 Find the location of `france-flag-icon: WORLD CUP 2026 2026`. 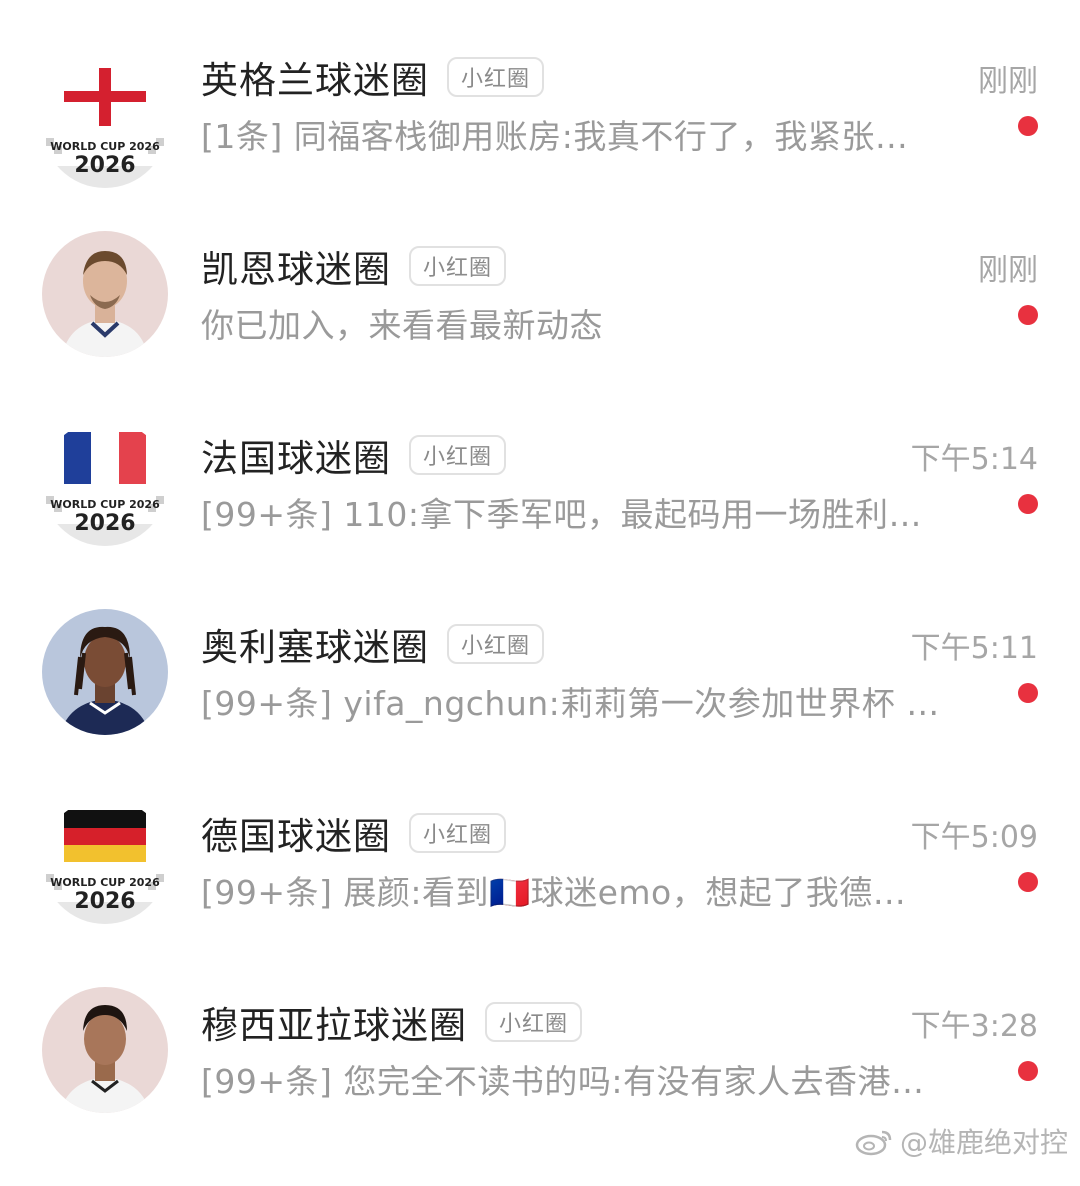

france-flag-icon: WORLD CUP 2026 2026 is located at coordinates (105, 483).